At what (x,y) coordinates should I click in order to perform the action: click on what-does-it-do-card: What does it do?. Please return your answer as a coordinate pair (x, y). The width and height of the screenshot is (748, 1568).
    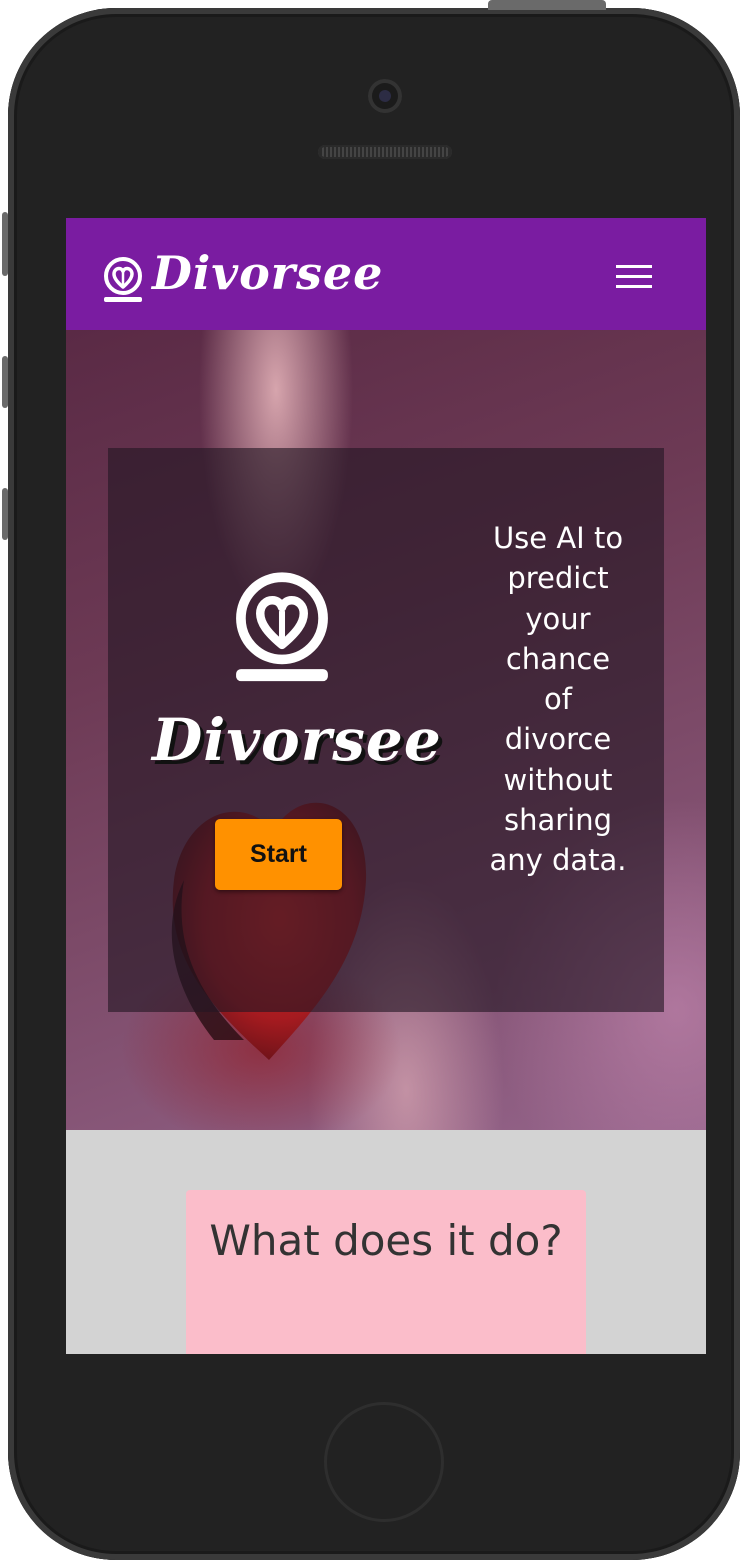
    Looking at the image, I should click on (386, 1272).